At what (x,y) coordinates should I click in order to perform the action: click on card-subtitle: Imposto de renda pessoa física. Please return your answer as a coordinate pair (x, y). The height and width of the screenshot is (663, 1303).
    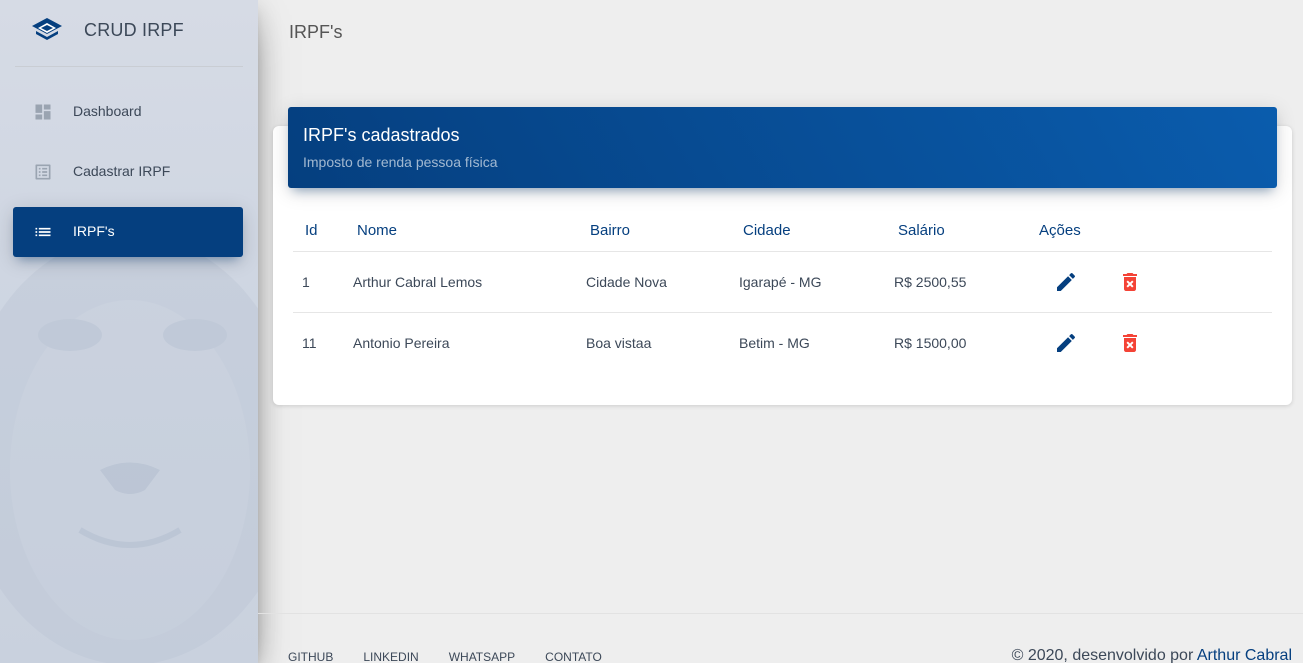
    Looking at the image, I should click on (400, 162).